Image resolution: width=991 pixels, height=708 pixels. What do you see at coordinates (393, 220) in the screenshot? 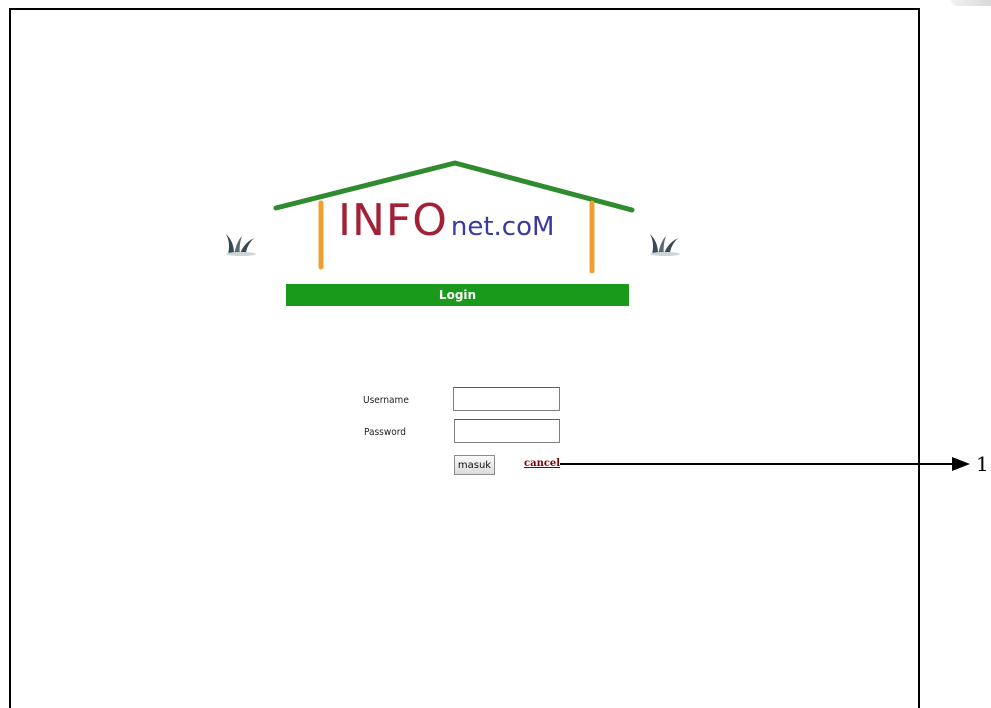
I see `logo-info-text: INFO` at bounding box center [393, 220].